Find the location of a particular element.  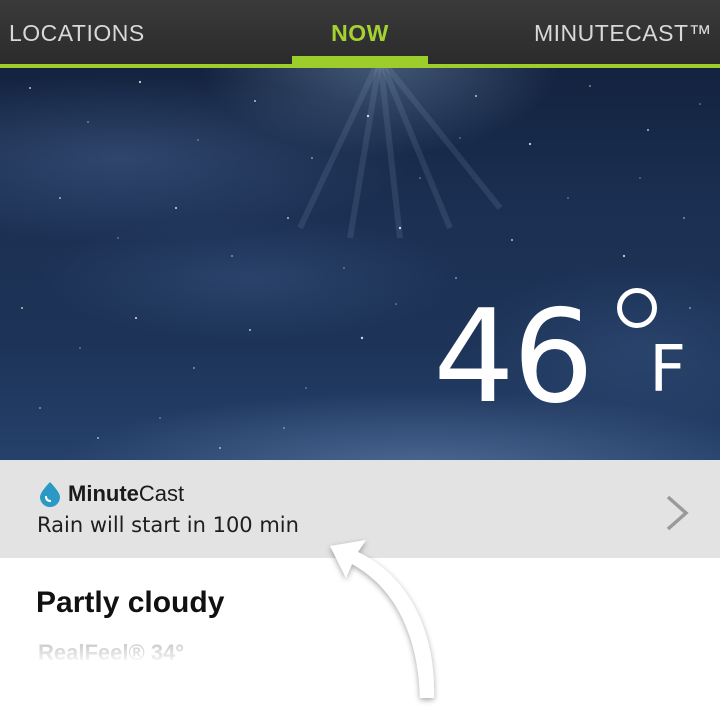

tab-bar: LOCATIONS NOW MINUTECAST™ is located at coordinates (360, 34).